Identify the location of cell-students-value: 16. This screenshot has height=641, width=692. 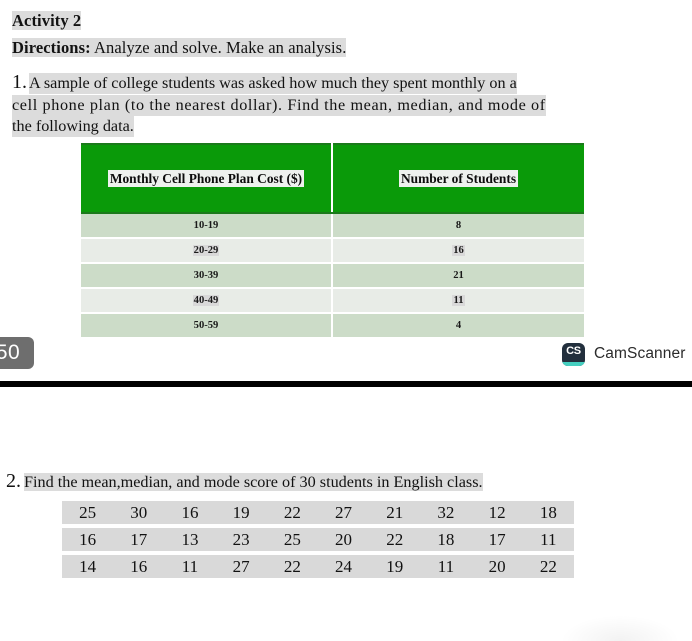
(458, 250).